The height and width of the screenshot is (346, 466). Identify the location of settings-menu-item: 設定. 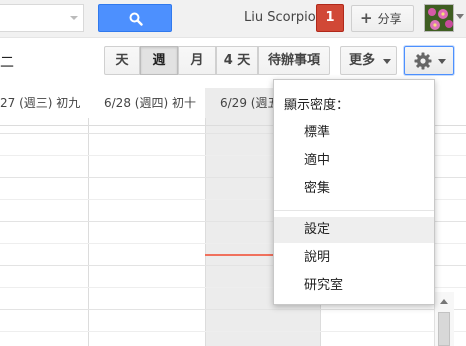
(354, 230).